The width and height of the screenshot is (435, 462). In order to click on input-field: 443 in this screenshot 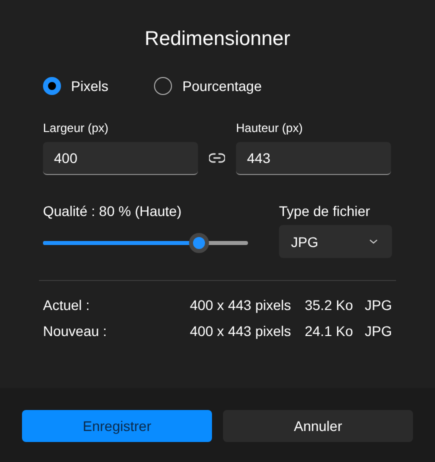, I will do `click(313, 158)`.